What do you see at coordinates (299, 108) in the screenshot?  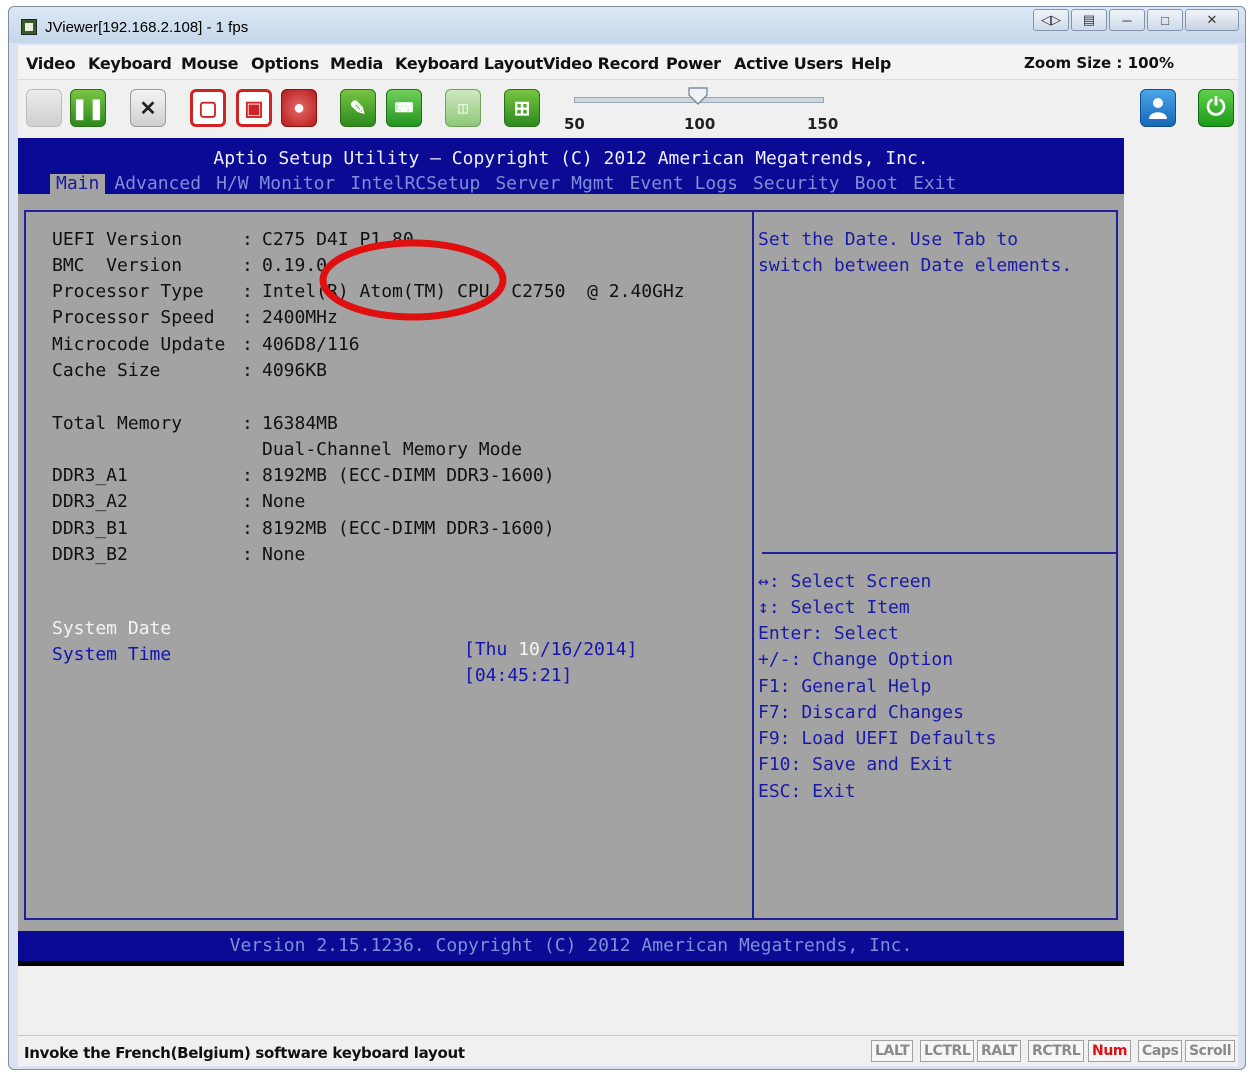 I see `hard-disk-icon: ●` at bounding box center [299, 108].